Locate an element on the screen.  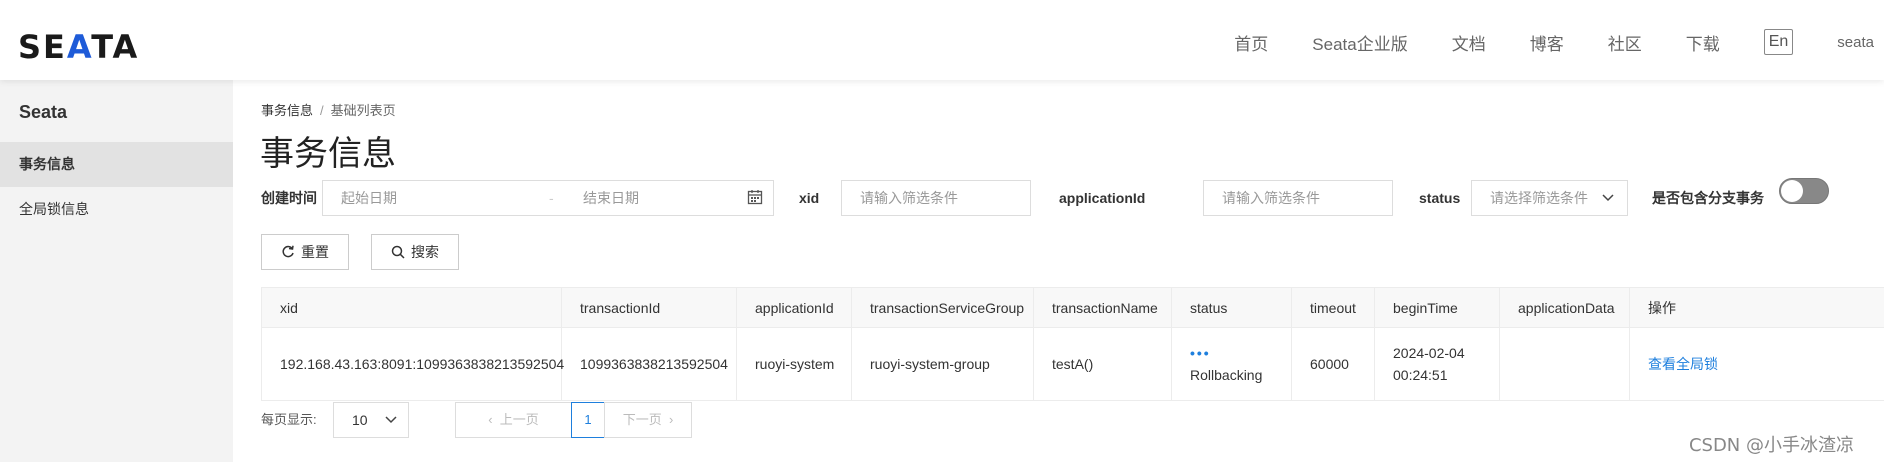
page-number-current: 1 is located at coordinates (588, 420).